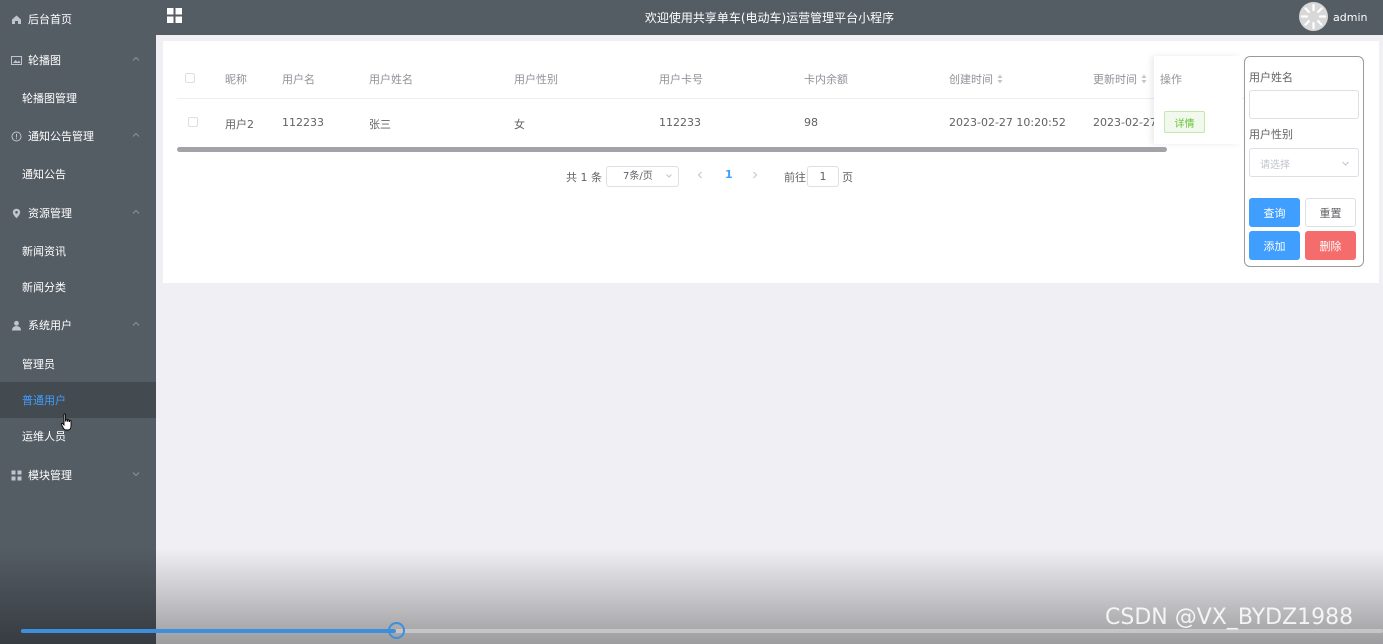 This screenshot has width=1383, height=644. I want to click on cell-balance: 98, so click(811, 122).